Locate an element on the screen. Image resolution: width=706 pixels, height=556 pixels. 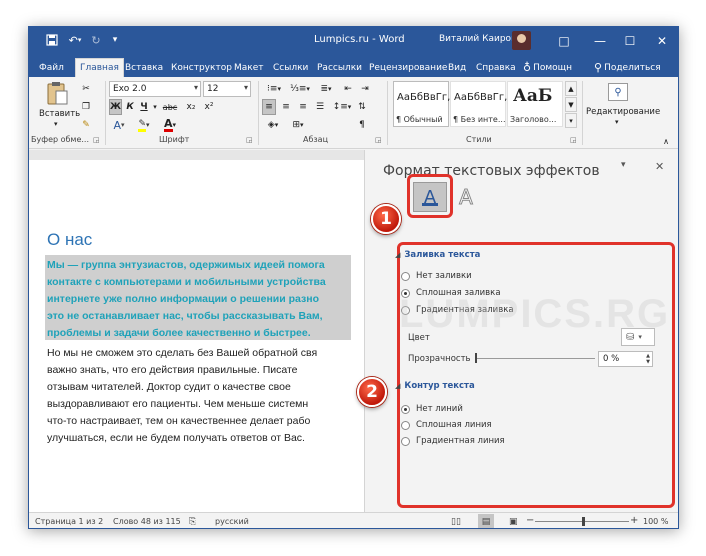
styles-more: ▾ is located at coordinates (571, 120).